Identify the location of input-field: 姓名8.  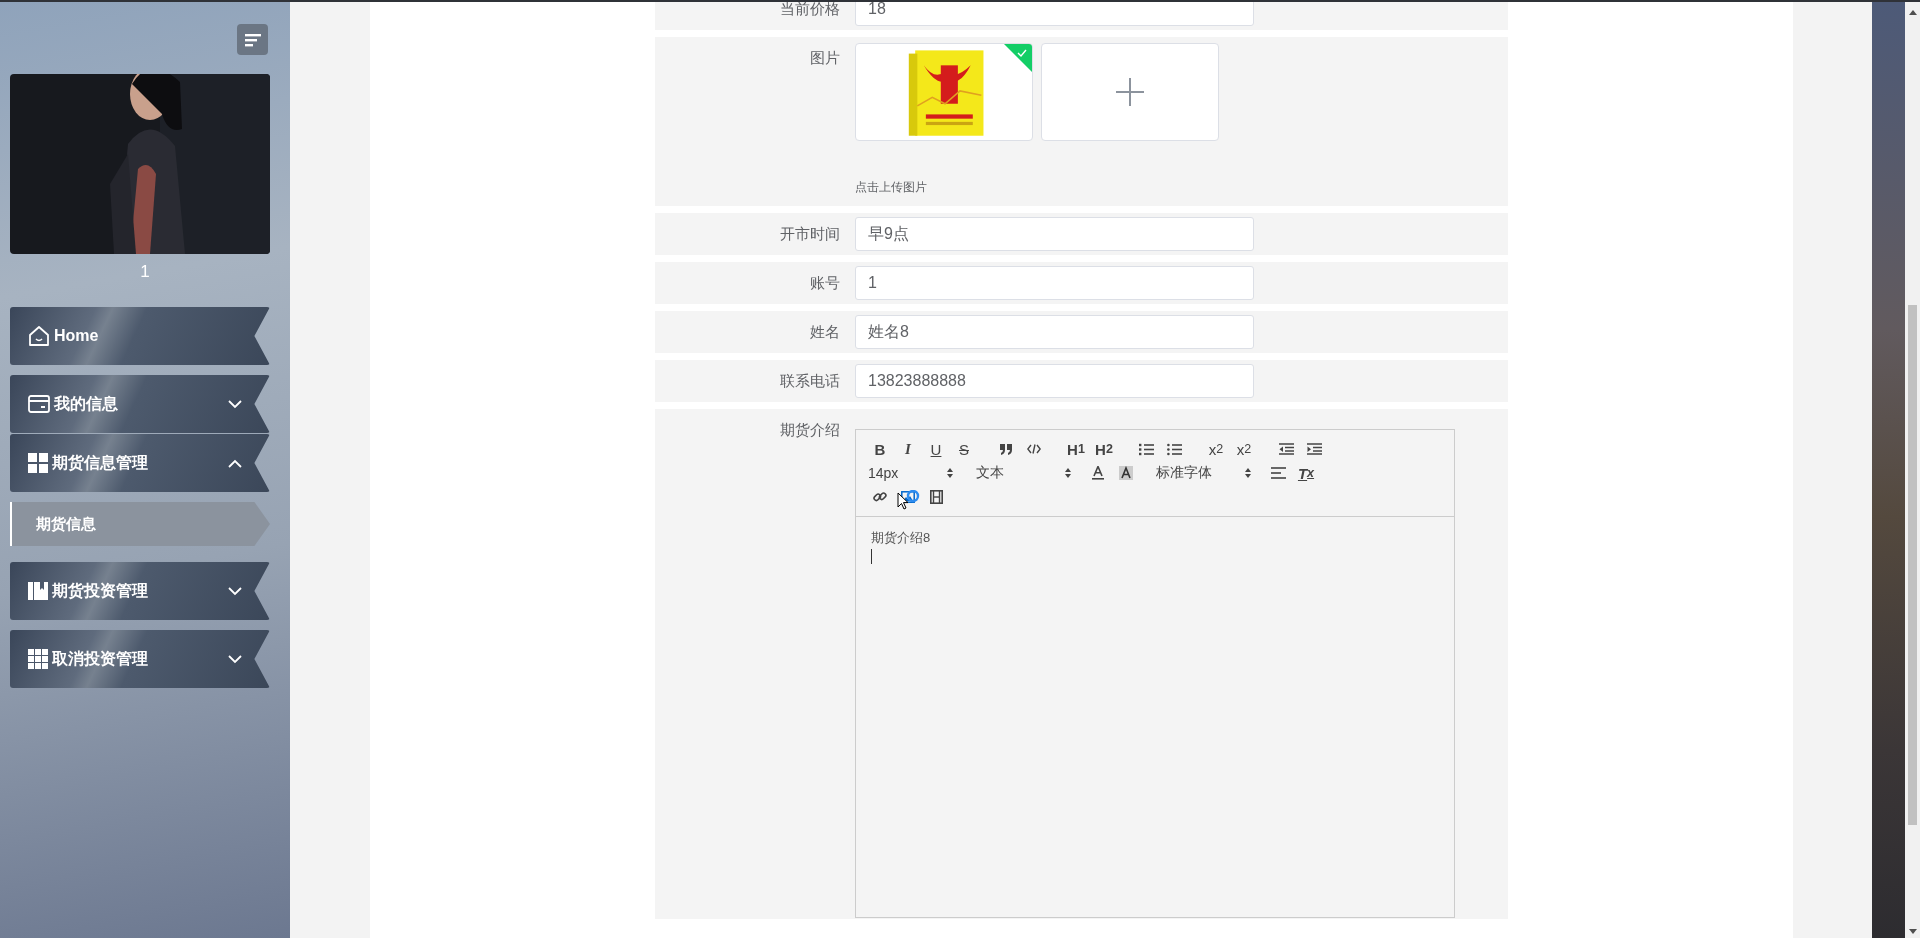
(1054, 332).